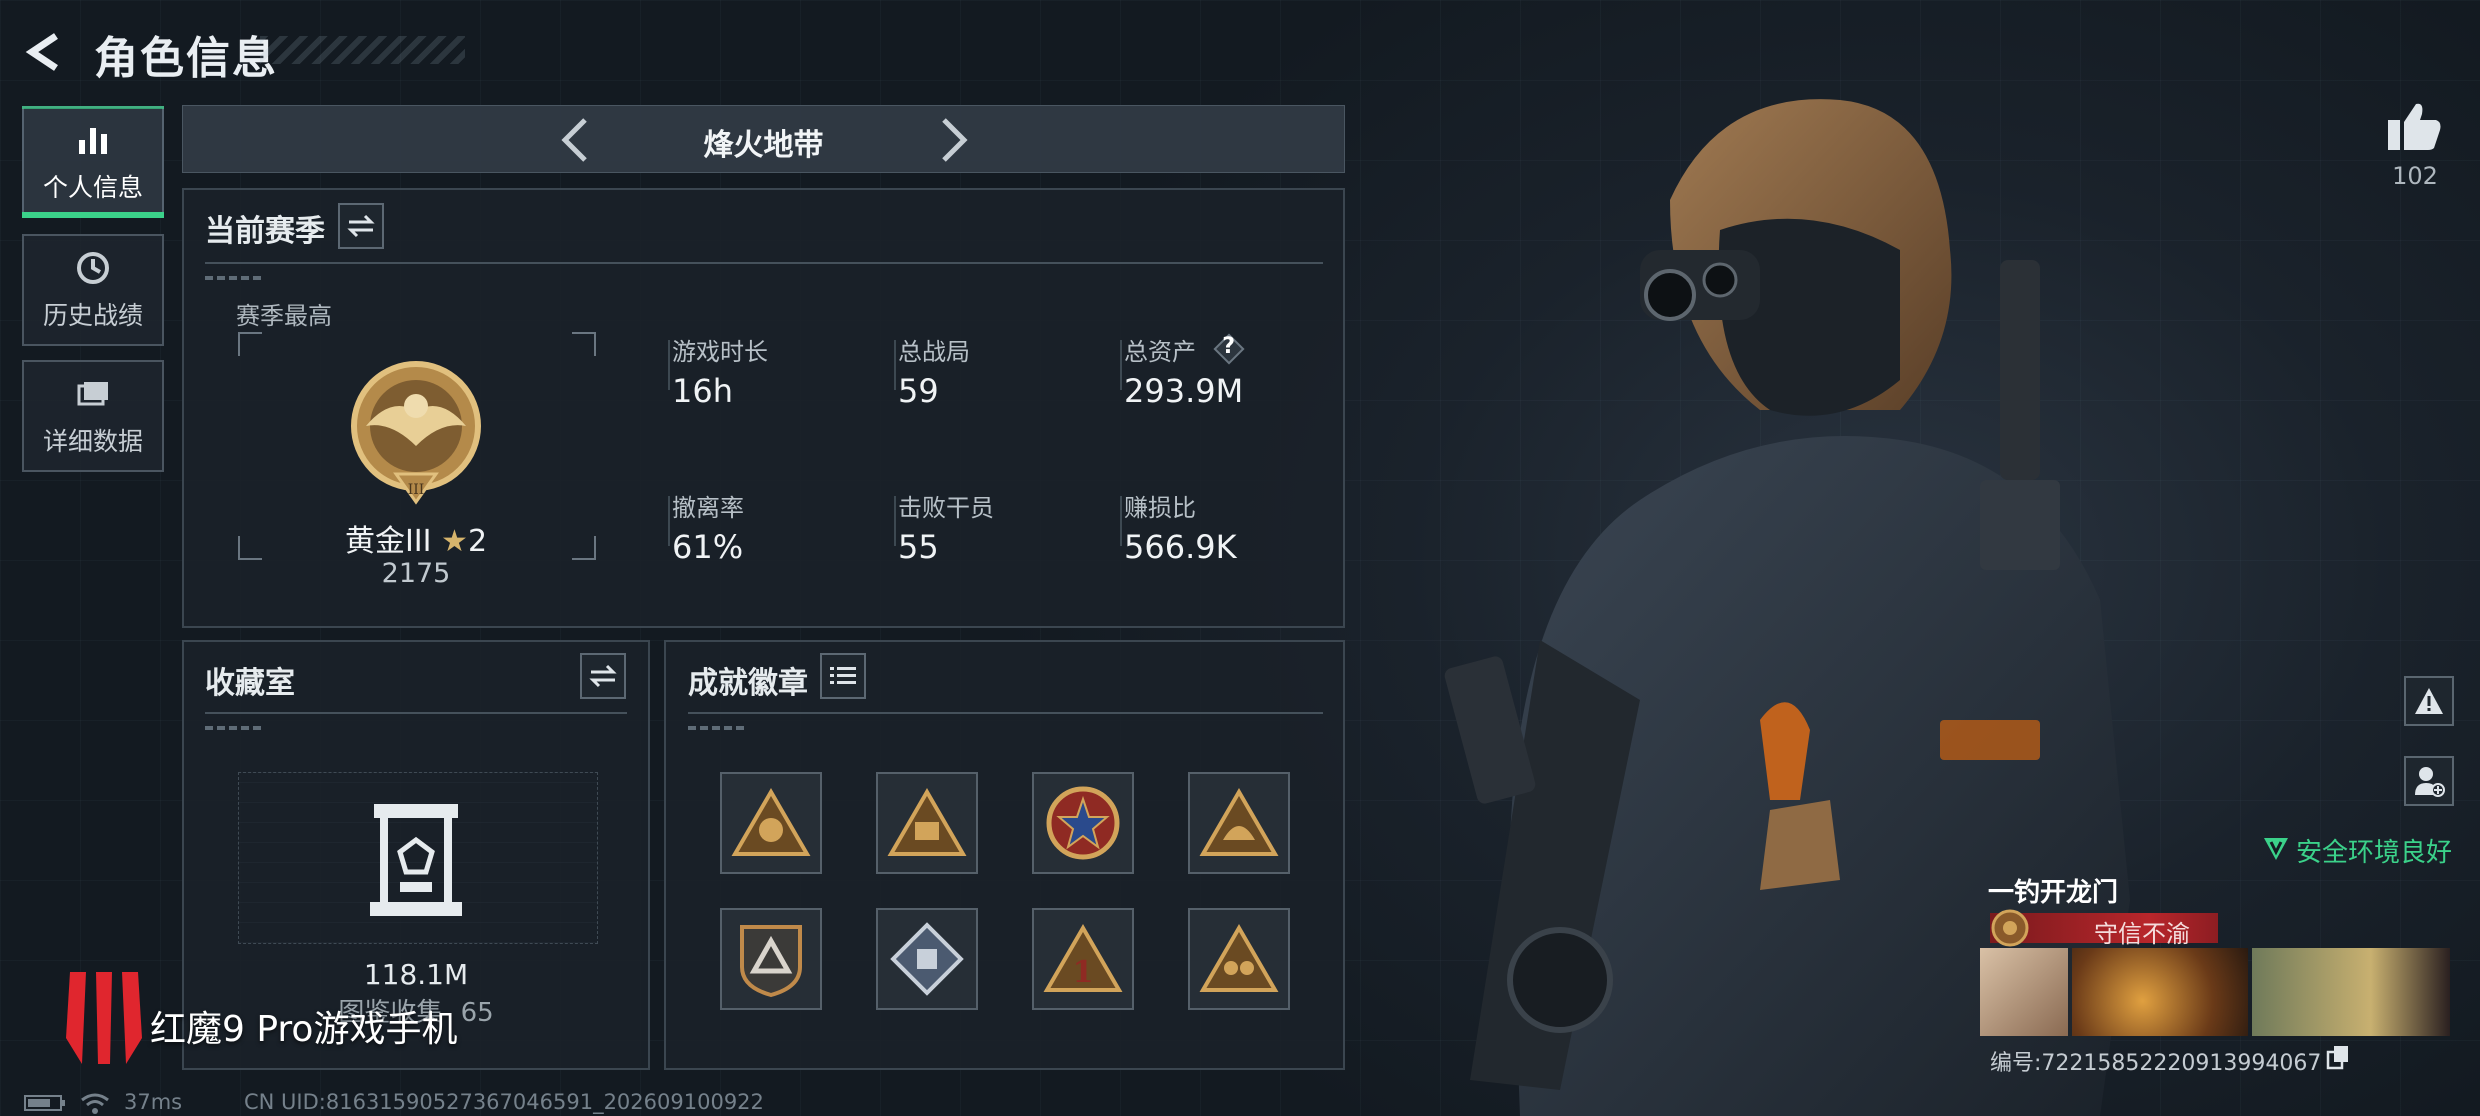 This screenshot has width=2480, height=1116. Describe the element at coordinates (1160, 508) in the screenshot. I see `stat-label-profit-ratio: 赚损比` at that location.